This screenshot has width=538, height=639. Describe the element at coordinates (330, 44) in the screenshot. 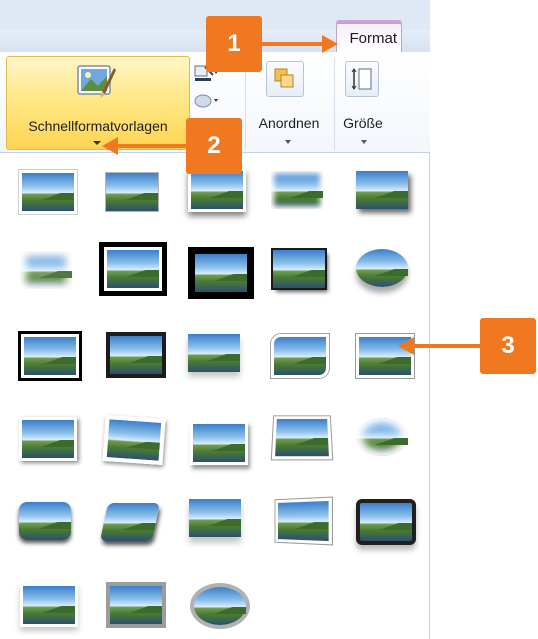

I see `callout-arrowhead-1-icon` at that location.